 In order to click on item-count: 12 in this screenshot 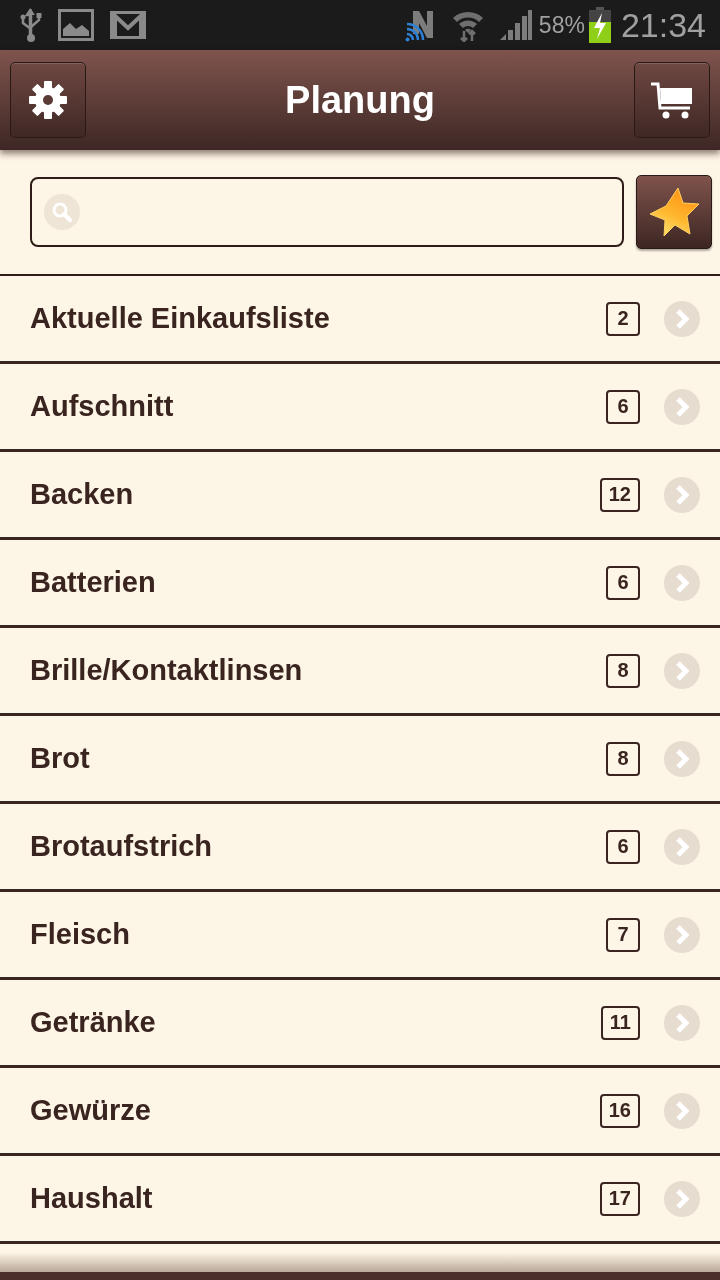, I will do `click(619, 494)`.